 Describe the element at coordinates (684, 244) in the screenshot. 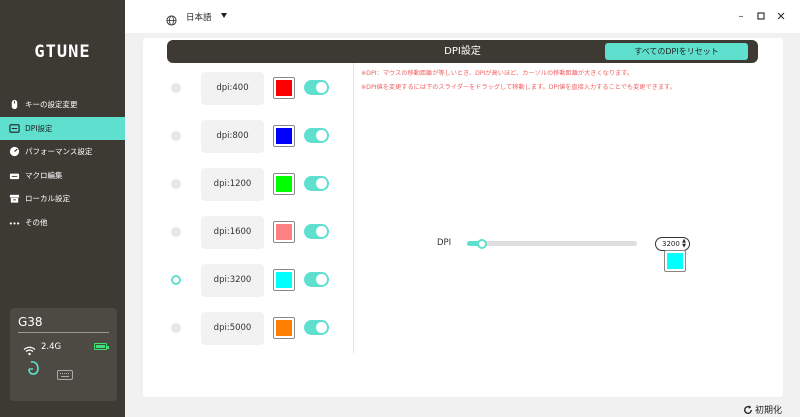

I see `spinner-icon: ▲ ▼` at that location.